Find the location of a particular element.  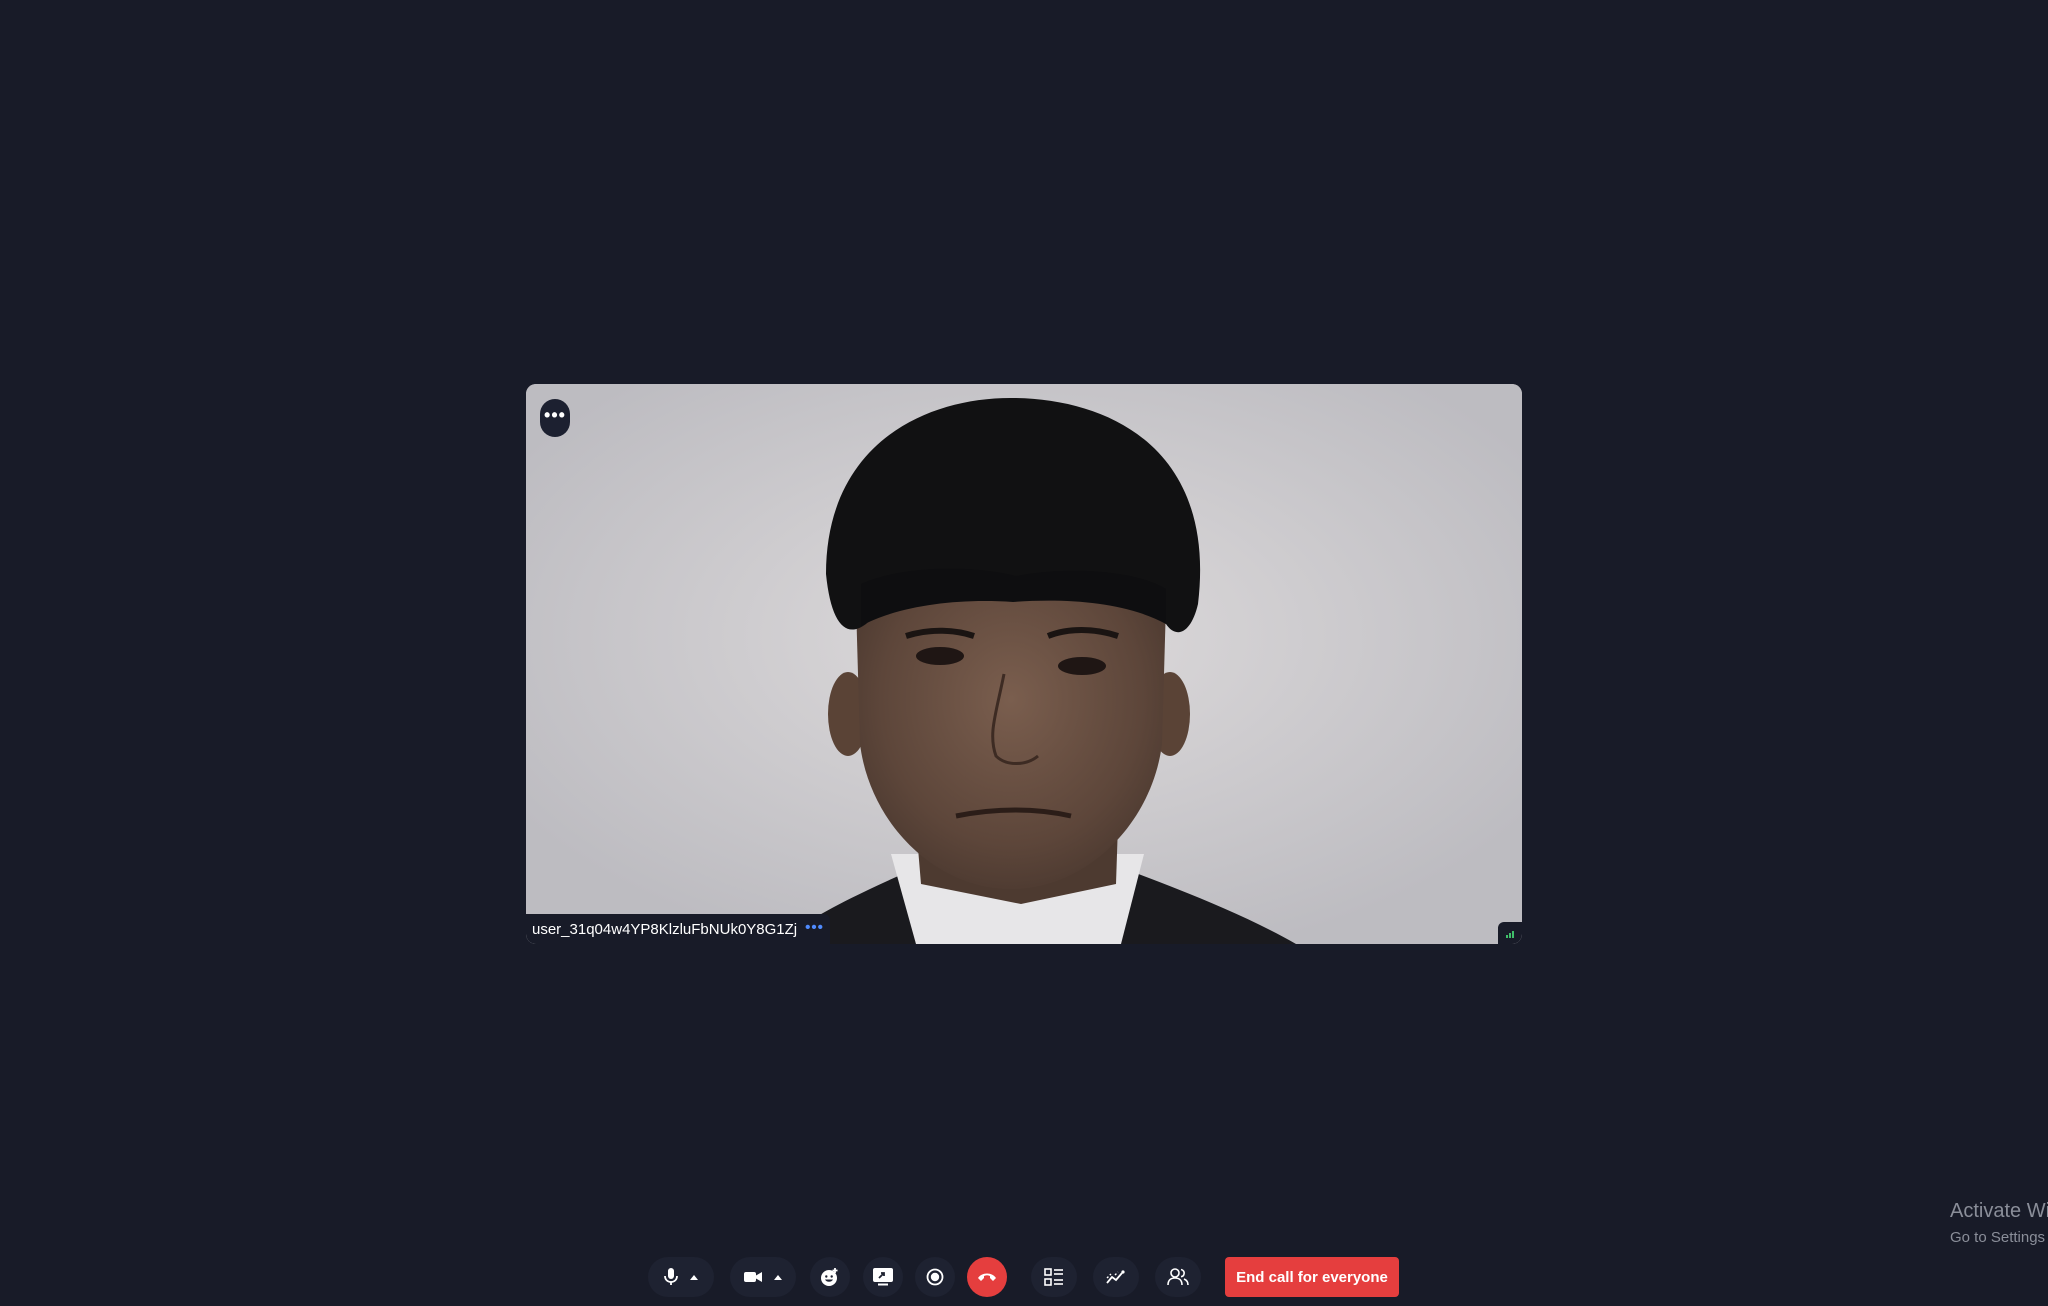

video-camera-icon is located at coordinates (753, 1277).